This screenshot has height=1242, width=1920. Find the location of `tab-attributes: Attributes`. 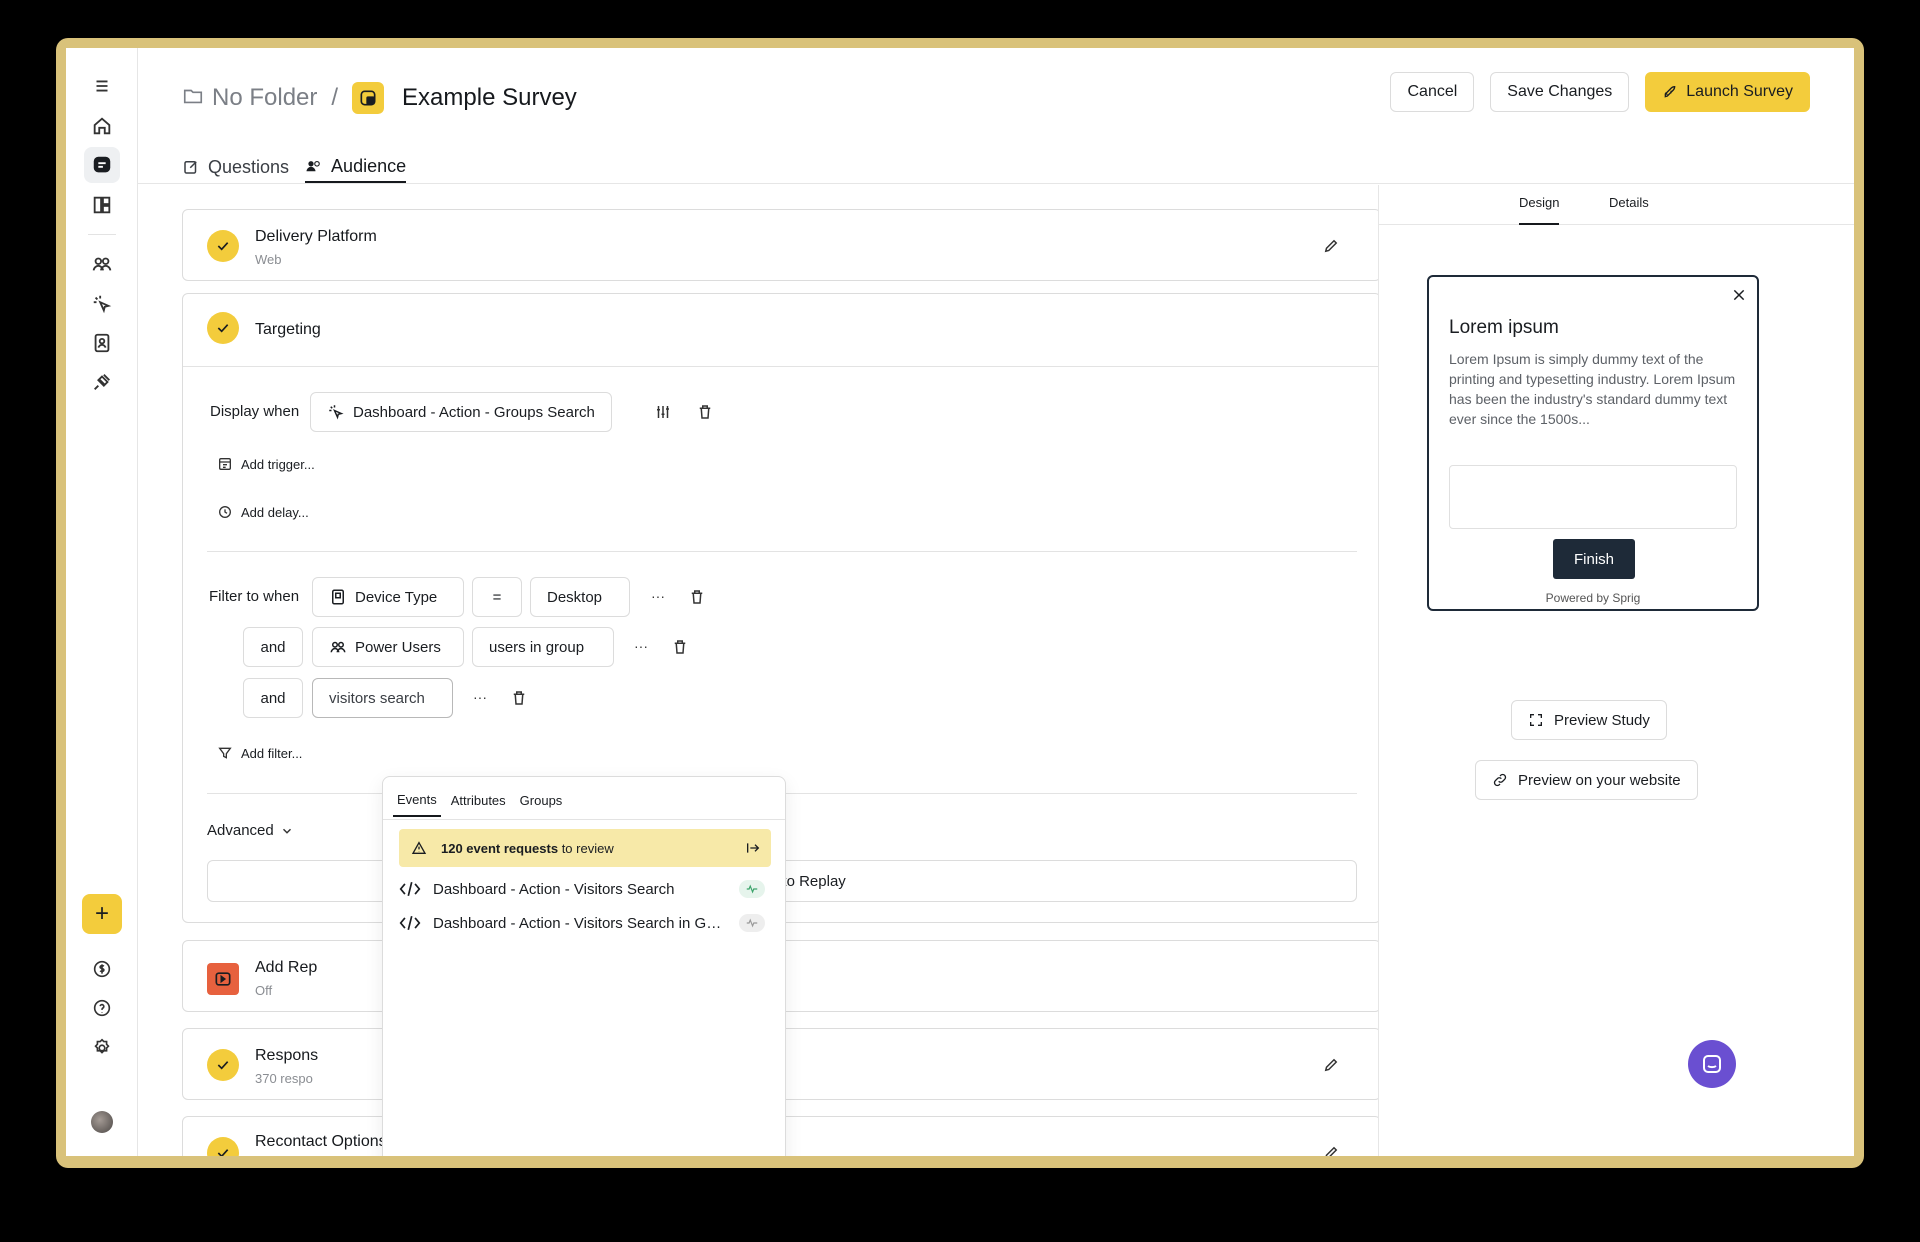

tab-attributes: Attributes is located at coordinates (478, 800).